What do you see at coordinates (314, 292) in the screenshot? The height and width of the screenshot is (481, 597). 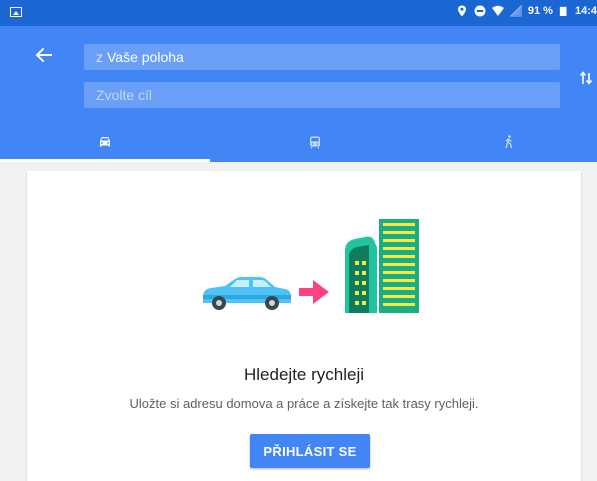 I see `arrow-illustration` at bounding box center [314, 292].